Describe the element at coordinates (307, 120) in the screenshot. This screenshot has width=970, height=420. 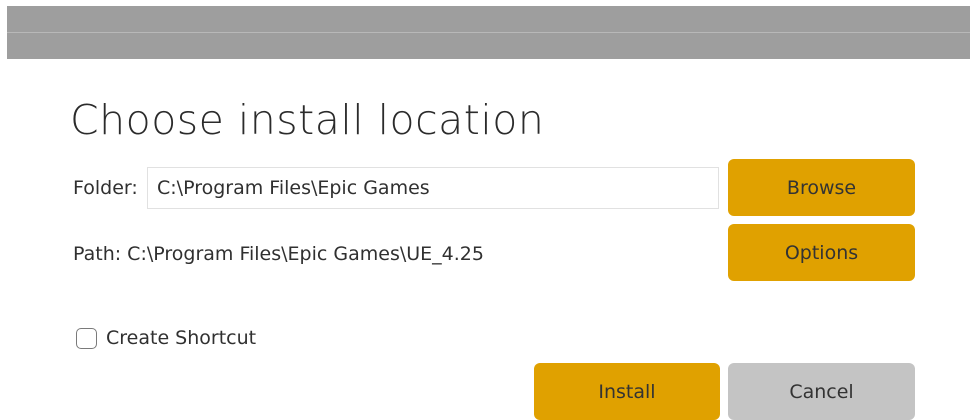
I see `dialog-title: Choose install location` at that location.